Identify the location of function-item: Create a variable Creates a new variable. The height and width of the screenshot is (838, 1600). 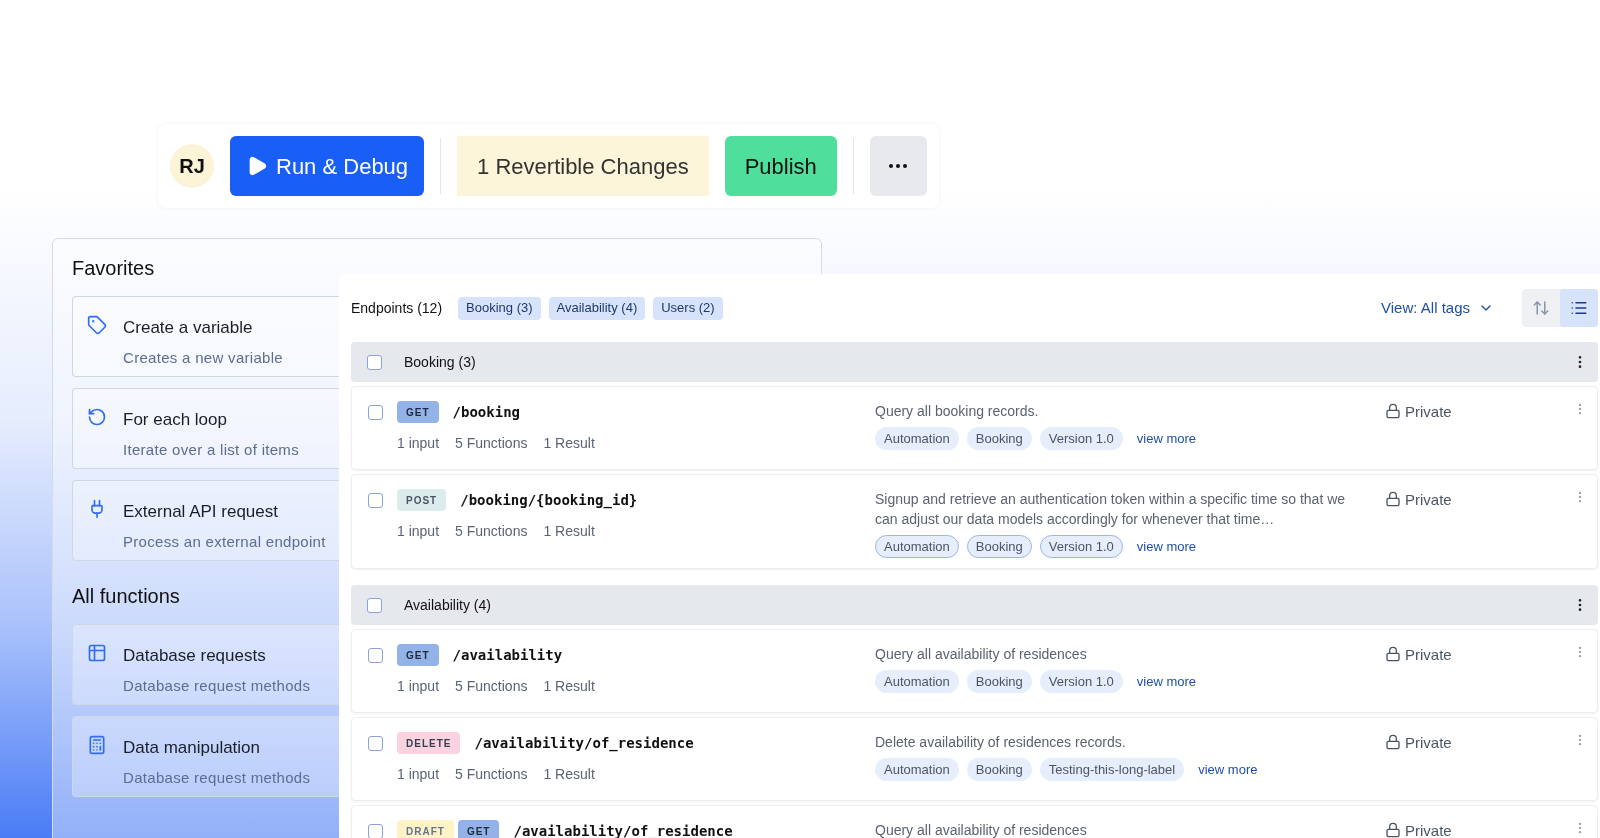
(206, 336).